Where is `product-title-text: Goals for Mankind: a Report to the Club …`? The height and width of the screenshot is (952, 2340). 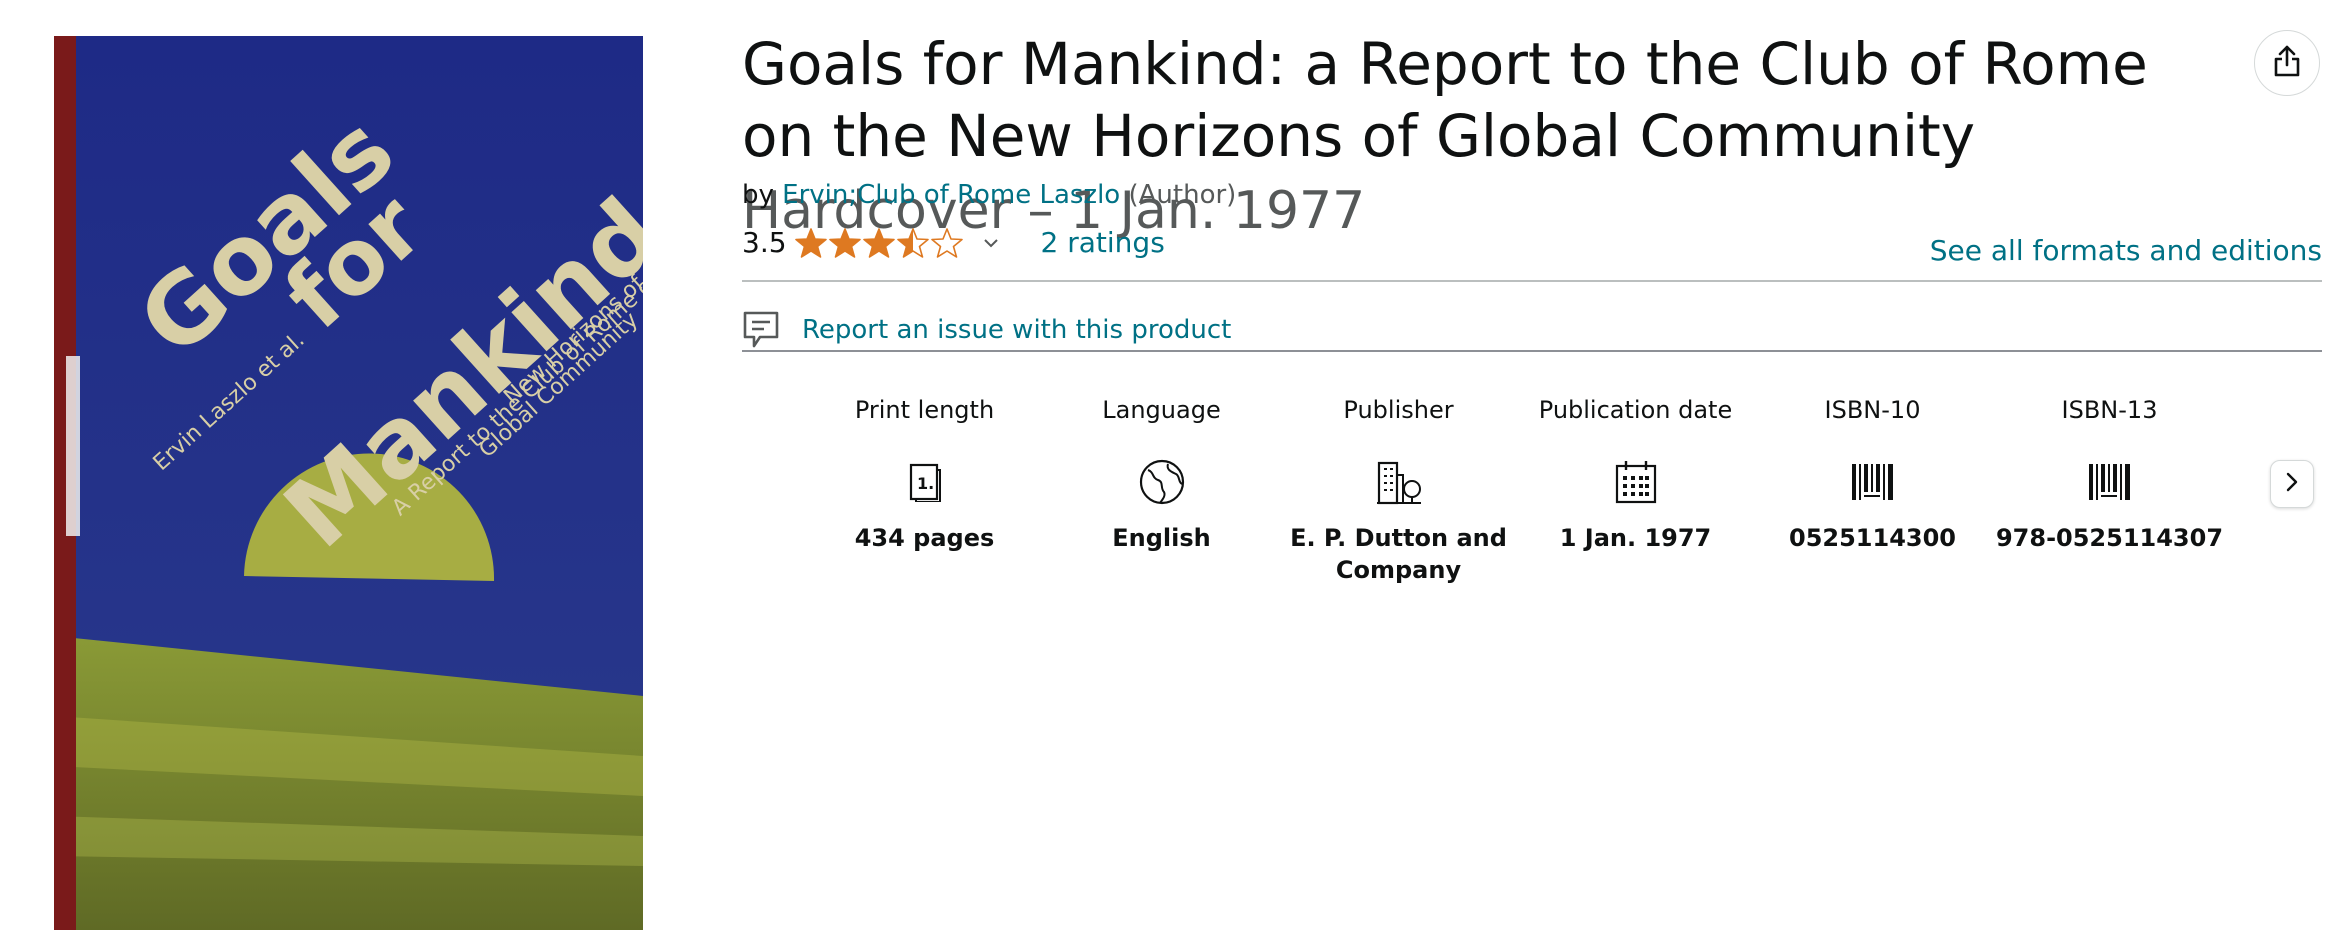
product-title-text: Goals for Mankind: a Report to the Club … is located at coordinates (1445, 100).